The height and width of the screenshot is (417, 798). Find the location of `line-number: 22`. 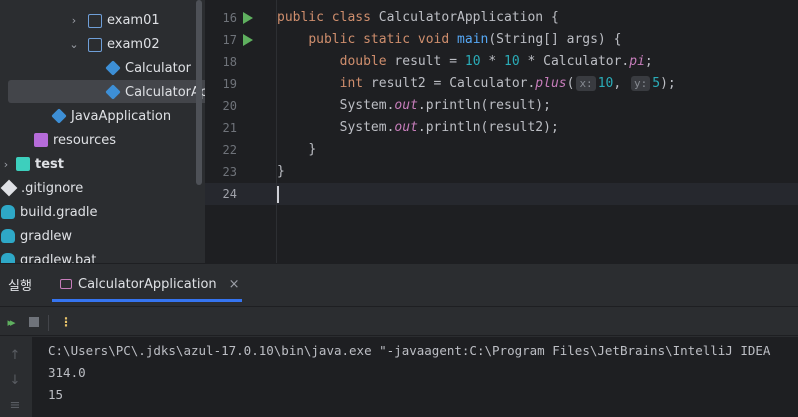

line-number: 22 is located at coordinates (229, 150).